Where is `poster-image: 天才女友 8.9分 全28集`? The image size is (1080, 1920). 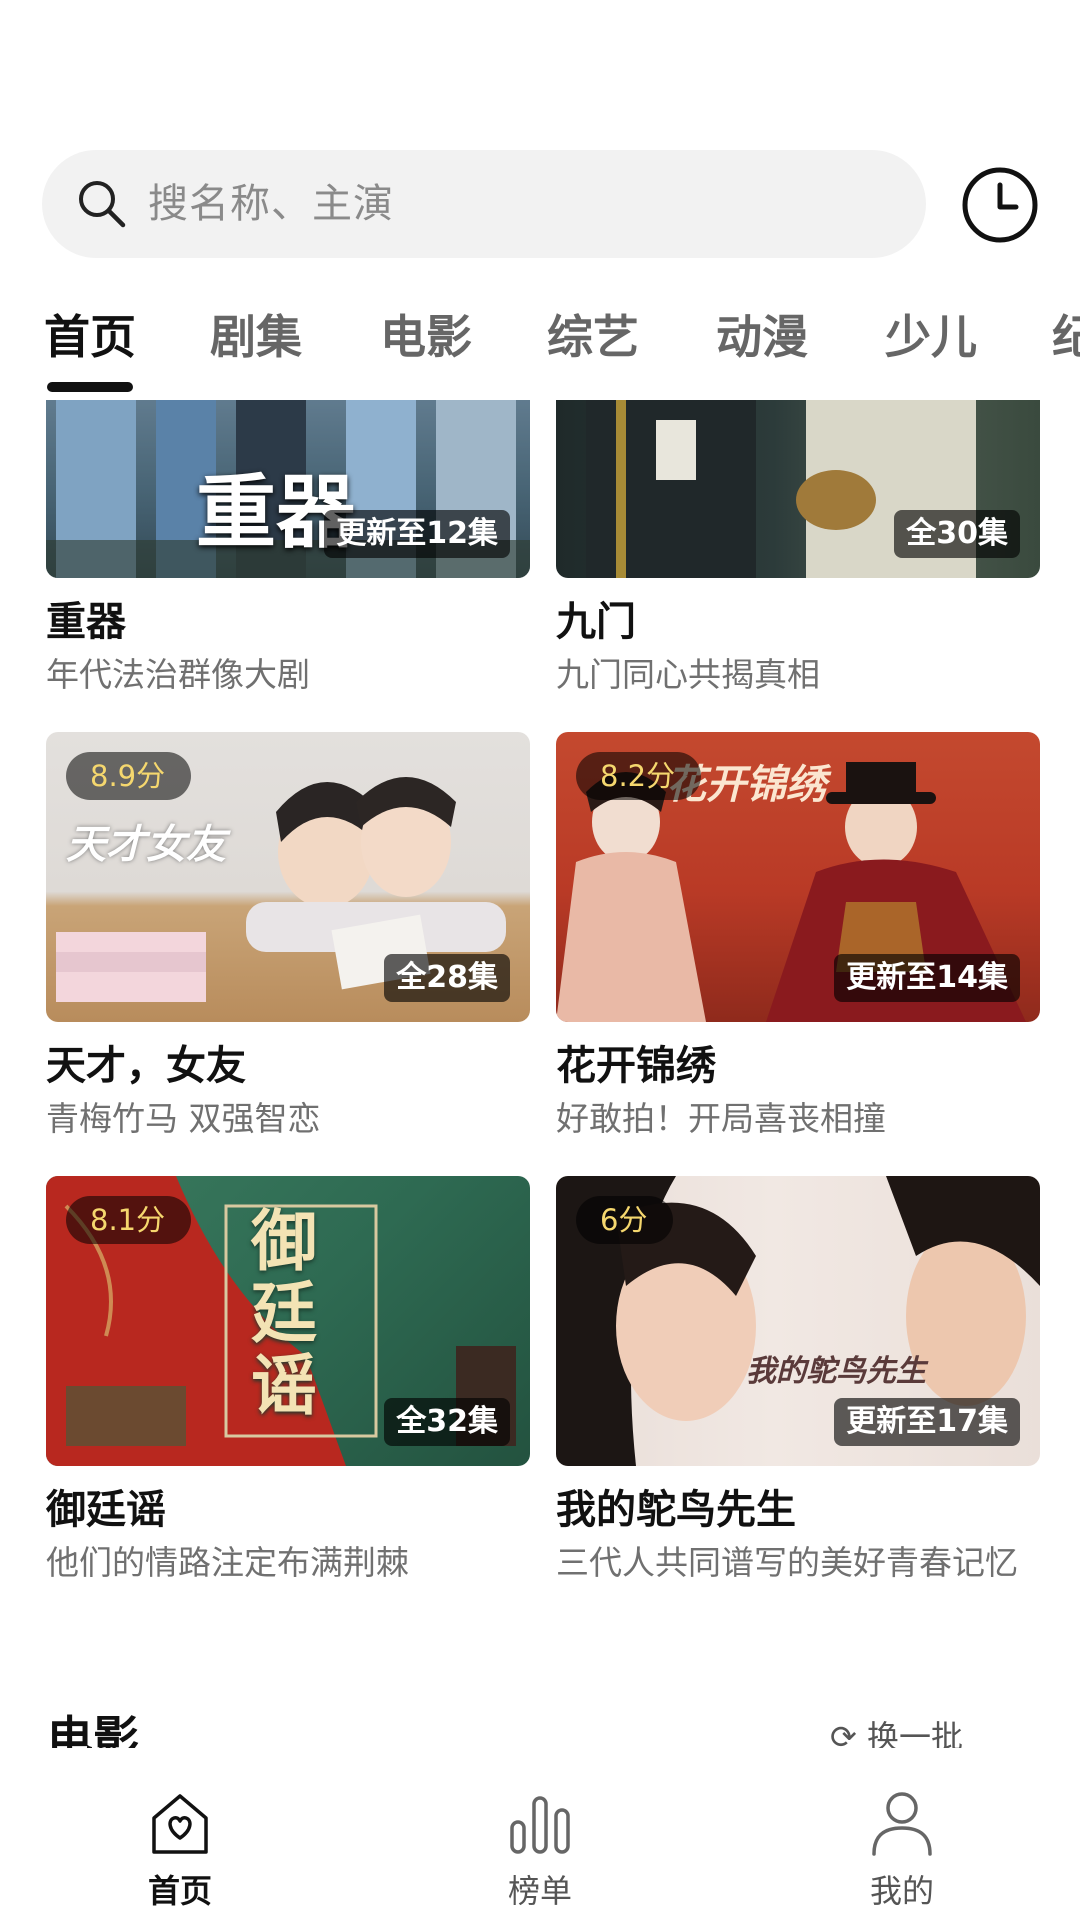
poster-image: 天才女友 8.9分 全28集 is located at coordinates (288, 877).